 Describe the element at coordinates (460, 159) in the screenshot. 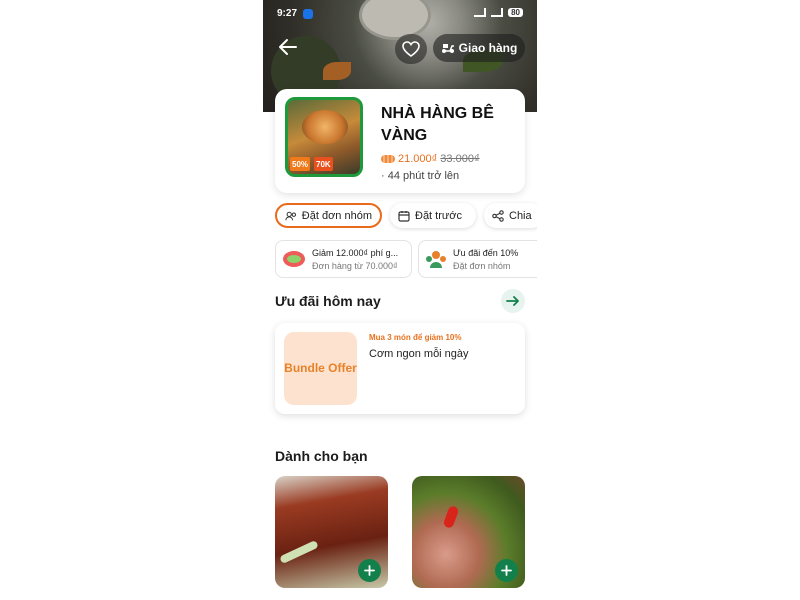

I see `original-delivery-fee: 33.000₫` at that location.